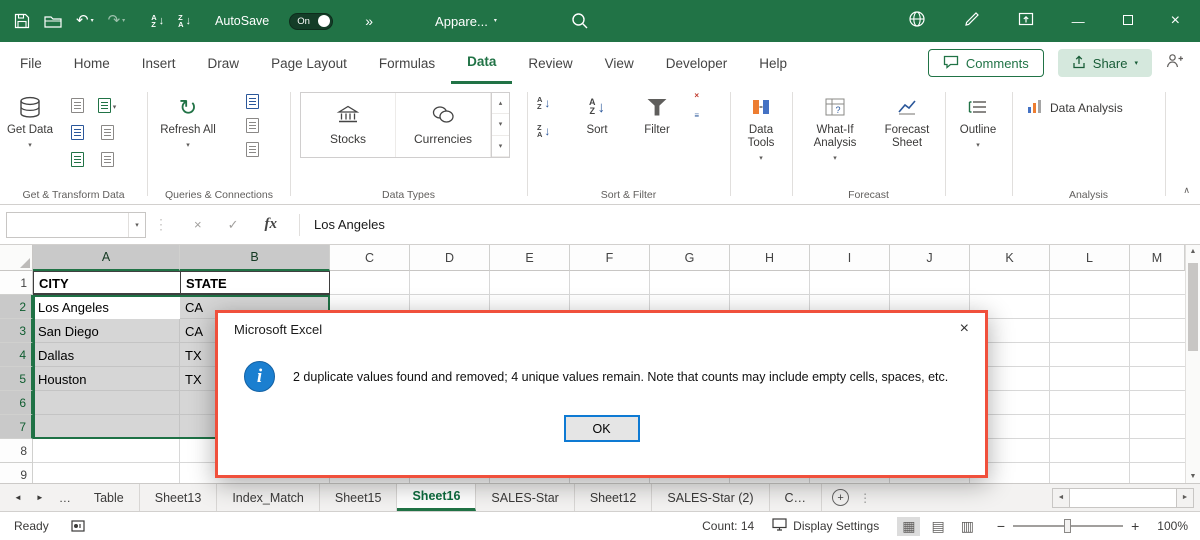 The height and width of the screenshot is (540, 1200). I want to click on tab-home: Home, so click(92, 63).